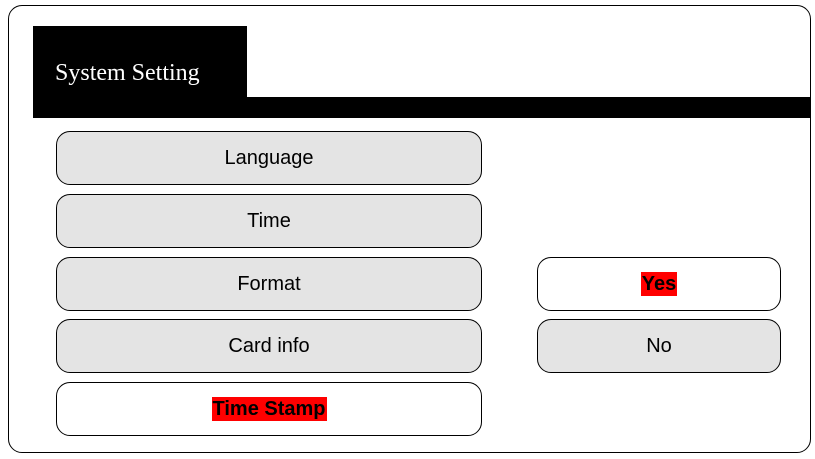  I want to click on menu-item-card-info: Card info, so click(269, 346).